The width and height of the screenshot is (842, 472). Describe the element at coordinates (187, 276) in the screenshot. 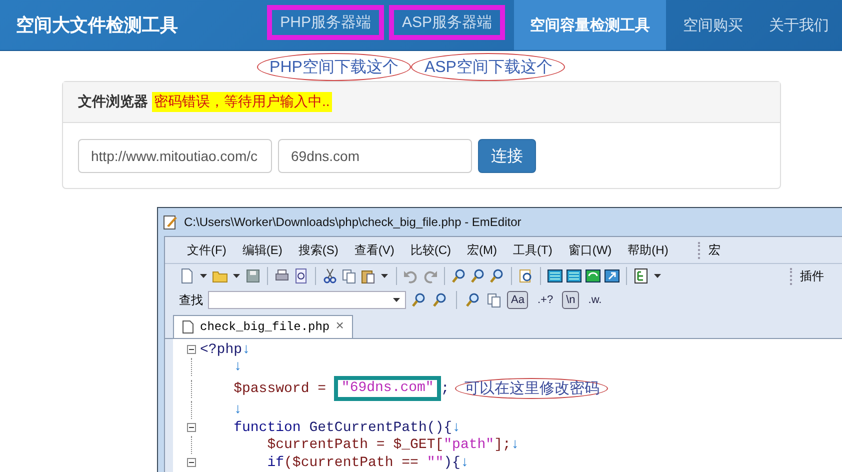

I see `page-icon` at that location.